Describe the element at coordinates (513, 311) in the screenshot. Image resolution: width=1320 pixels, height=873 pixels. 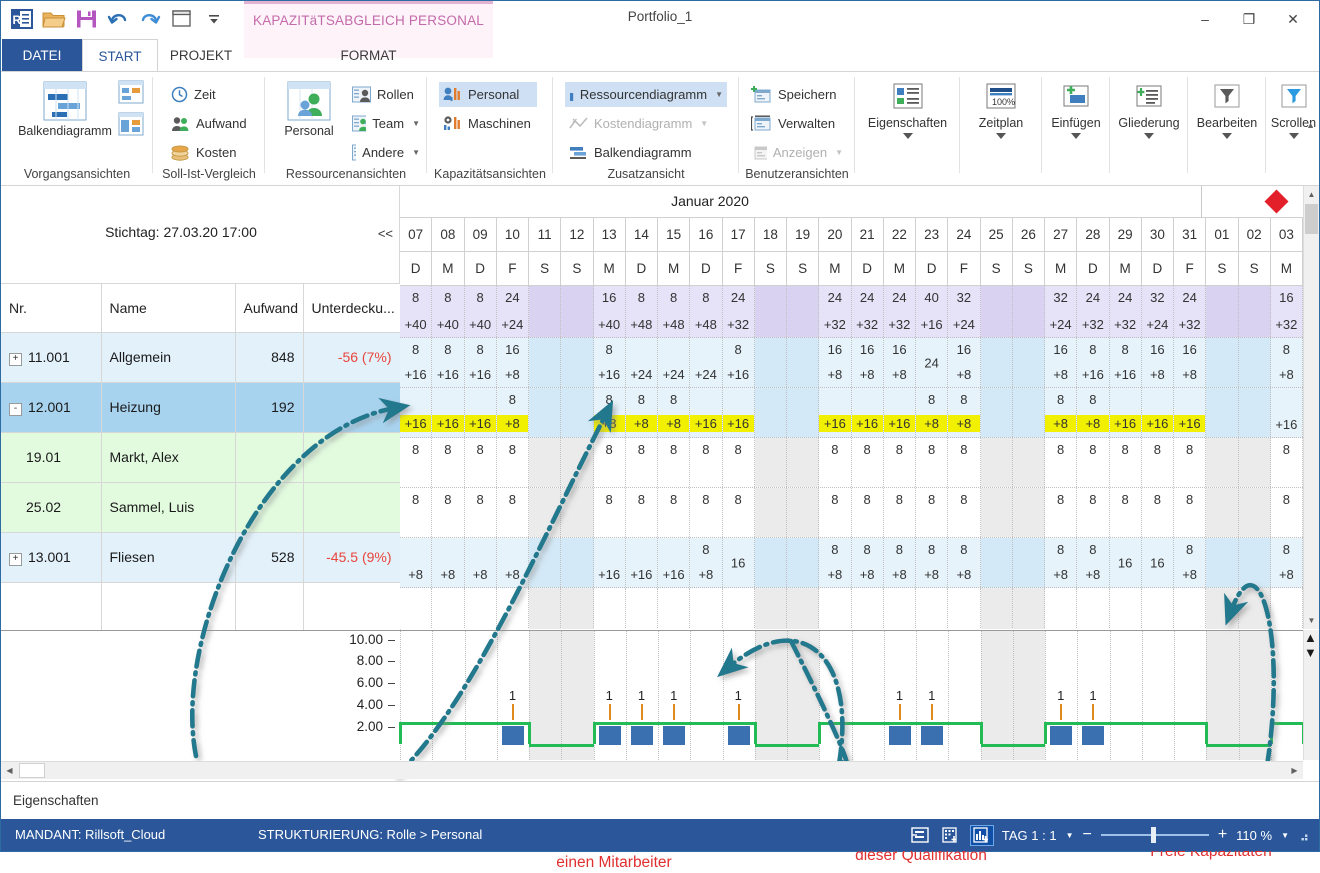
I see `grid-cell: 24 +24` at that location.